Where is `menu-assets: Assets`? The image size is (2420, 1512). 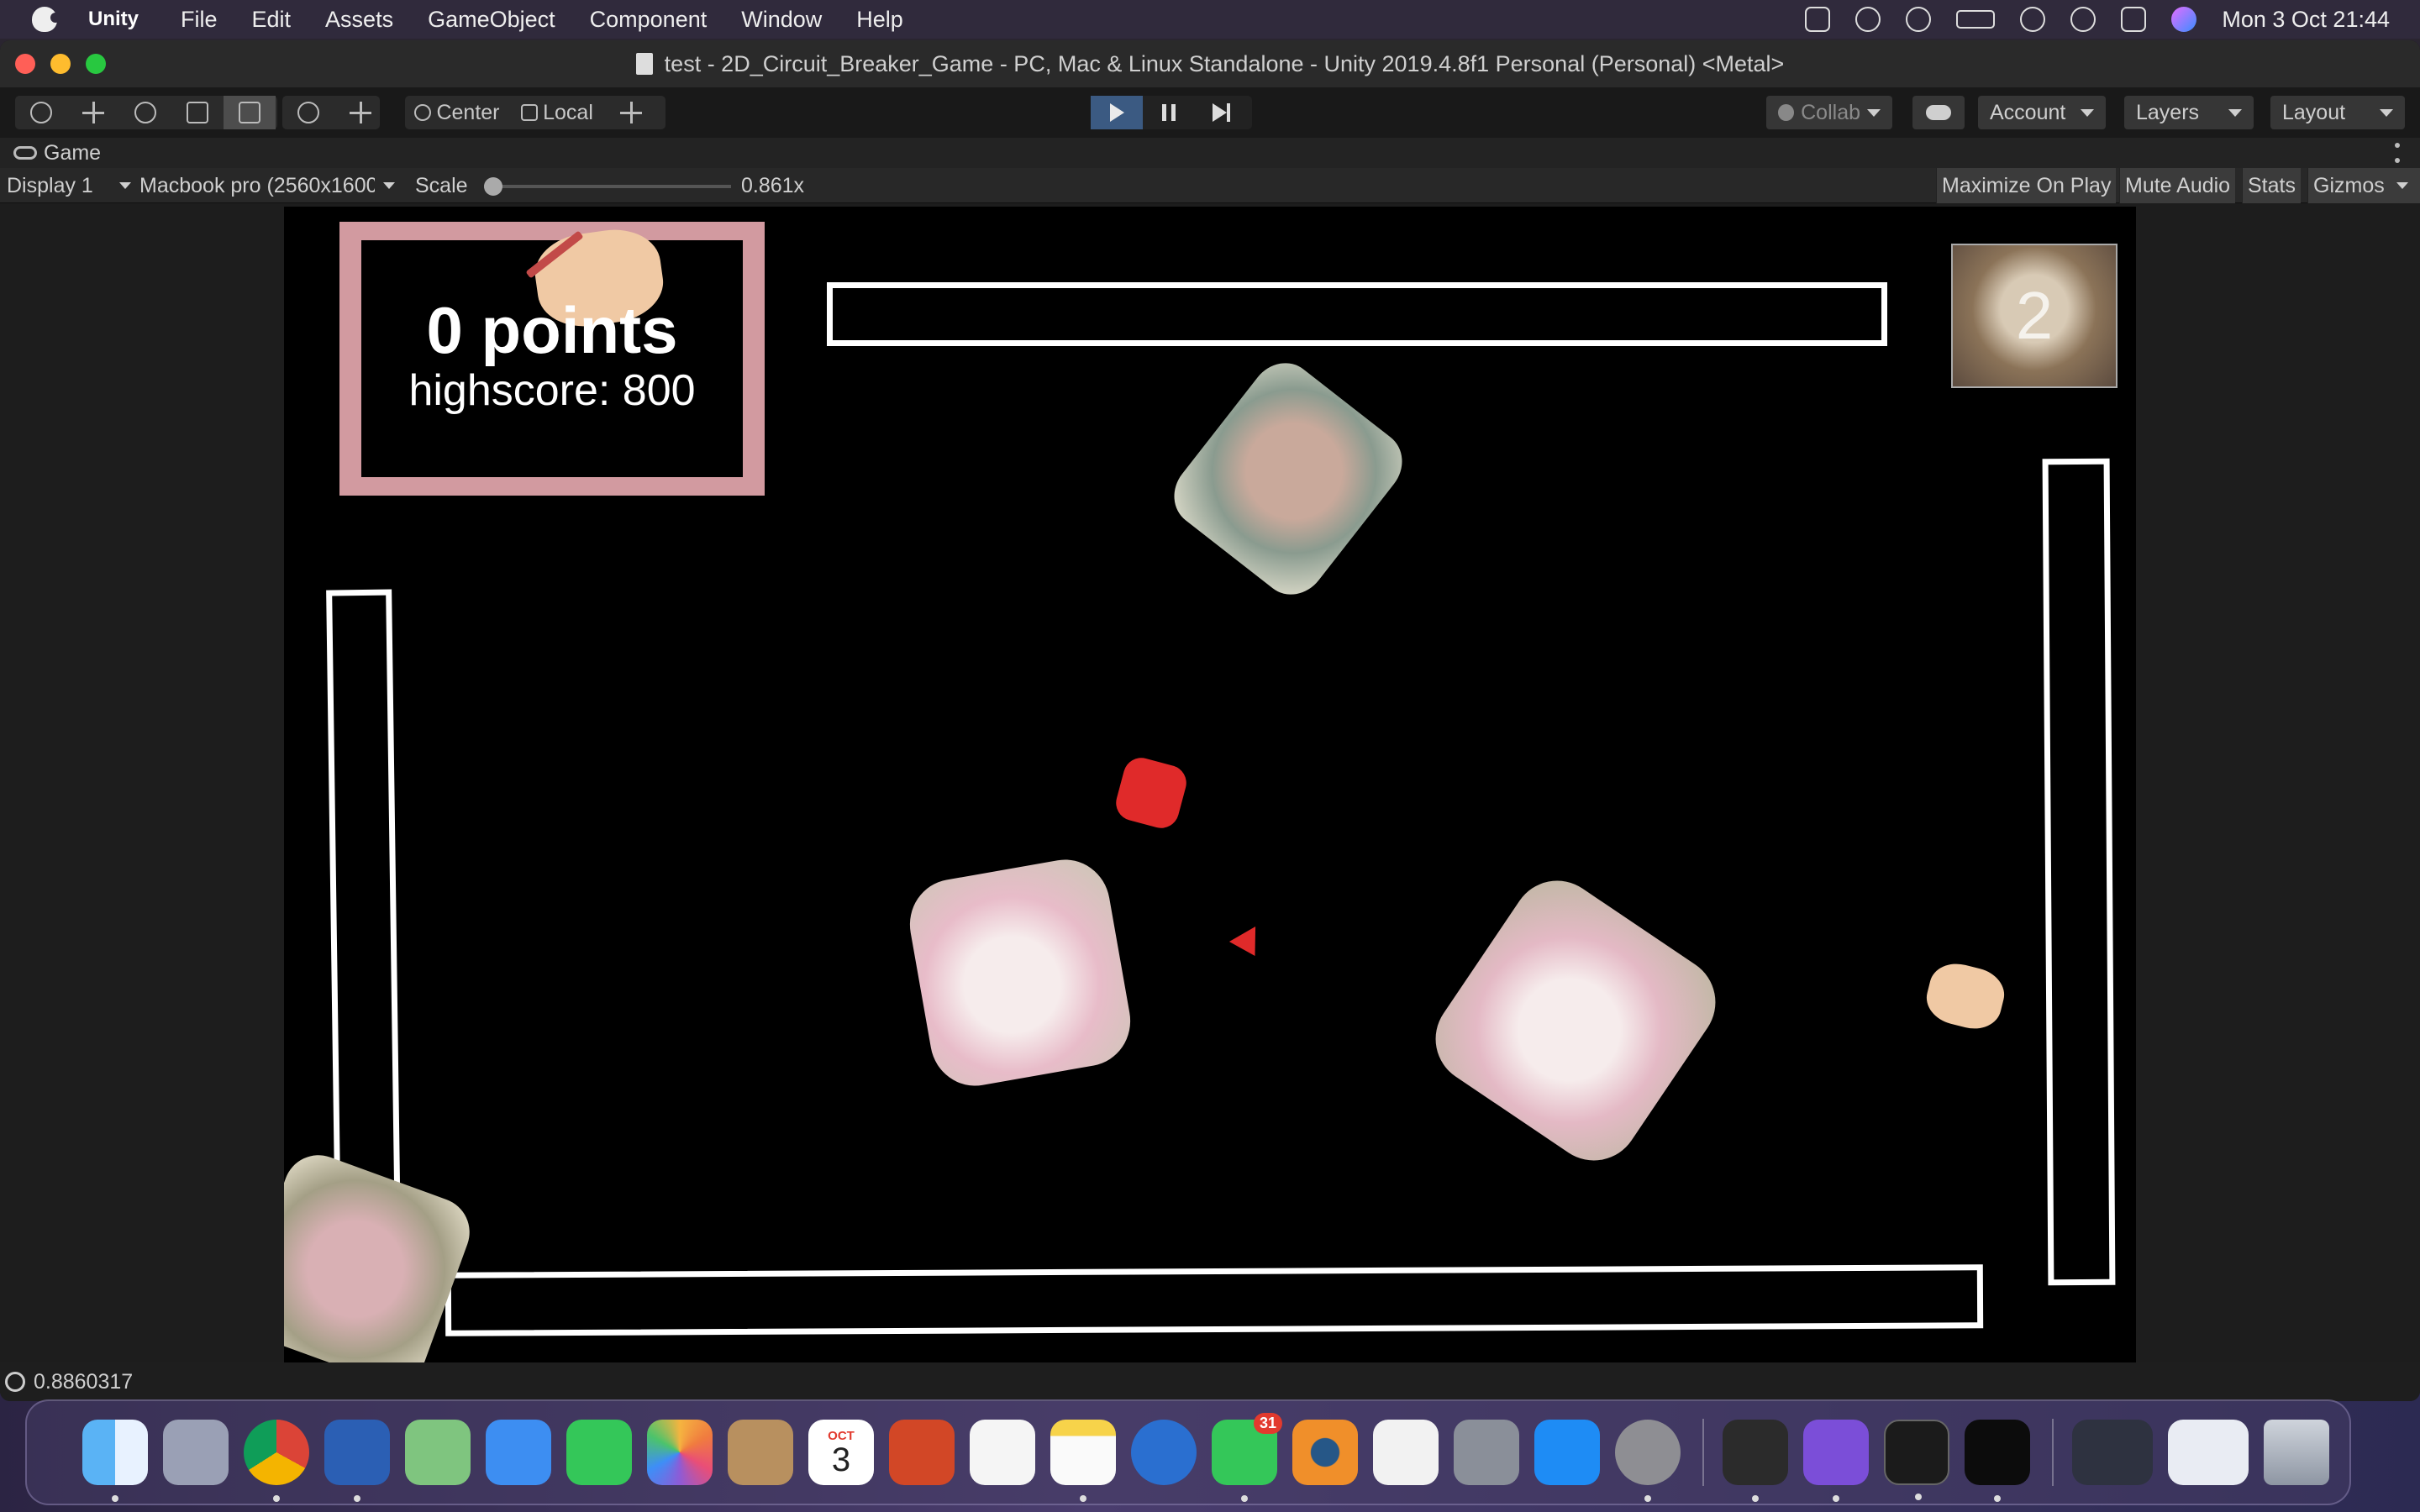
menu-assets: Assets is located at coordinates (359, 20).